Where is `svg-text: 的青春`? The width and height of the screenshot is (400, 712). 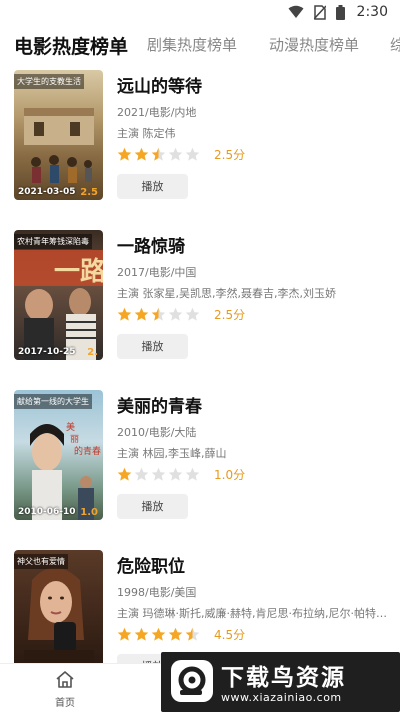
svg-text: 的青春 is located at coordinates (87, 451).